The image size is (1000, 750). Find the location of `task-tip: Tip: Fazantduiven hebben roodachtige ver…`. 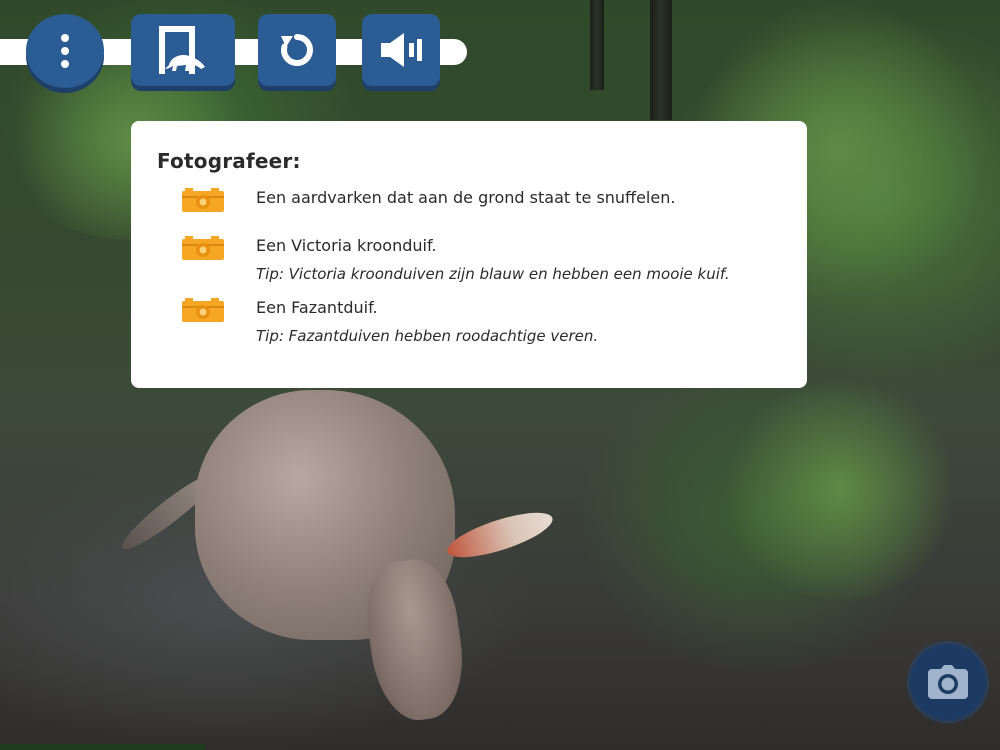

task-tip: Tip: Fazantduiven hebben roodachtige ver… is located at coordinates (427, 336).